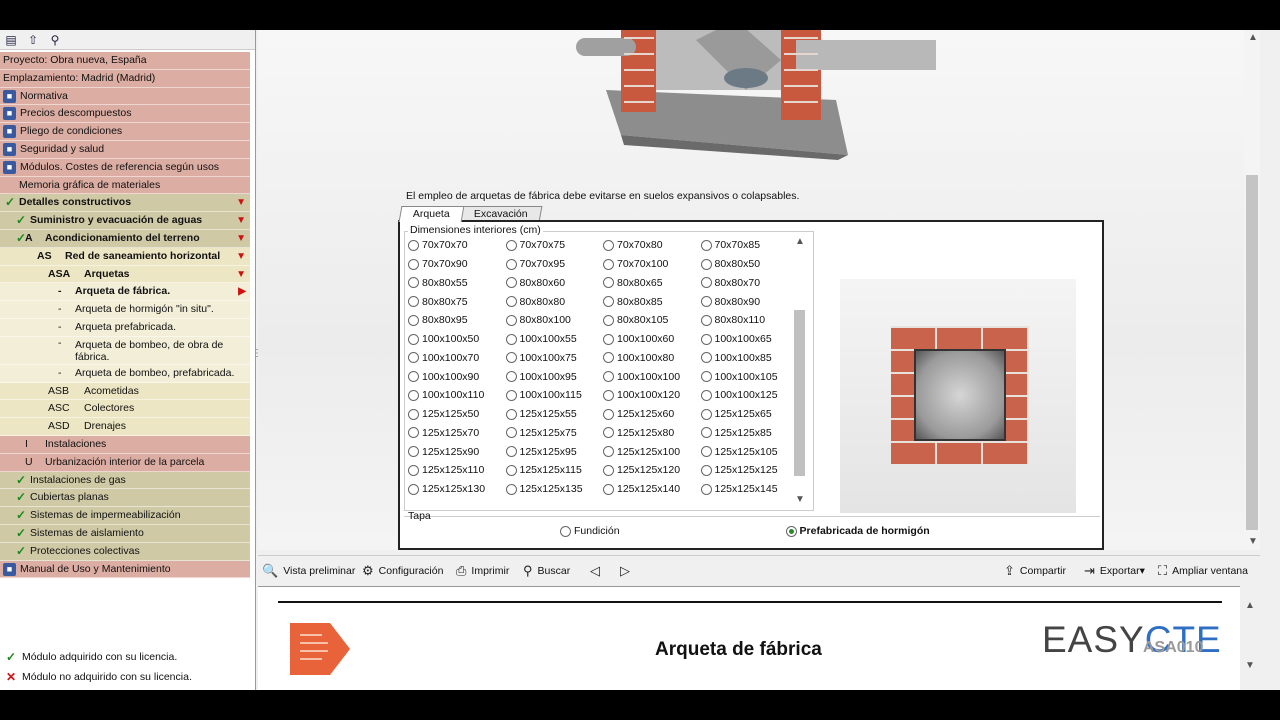  Describe the element at coordinates (749, 470) in the screenshot. I see `dimension-option: 125x125x125` at that location.